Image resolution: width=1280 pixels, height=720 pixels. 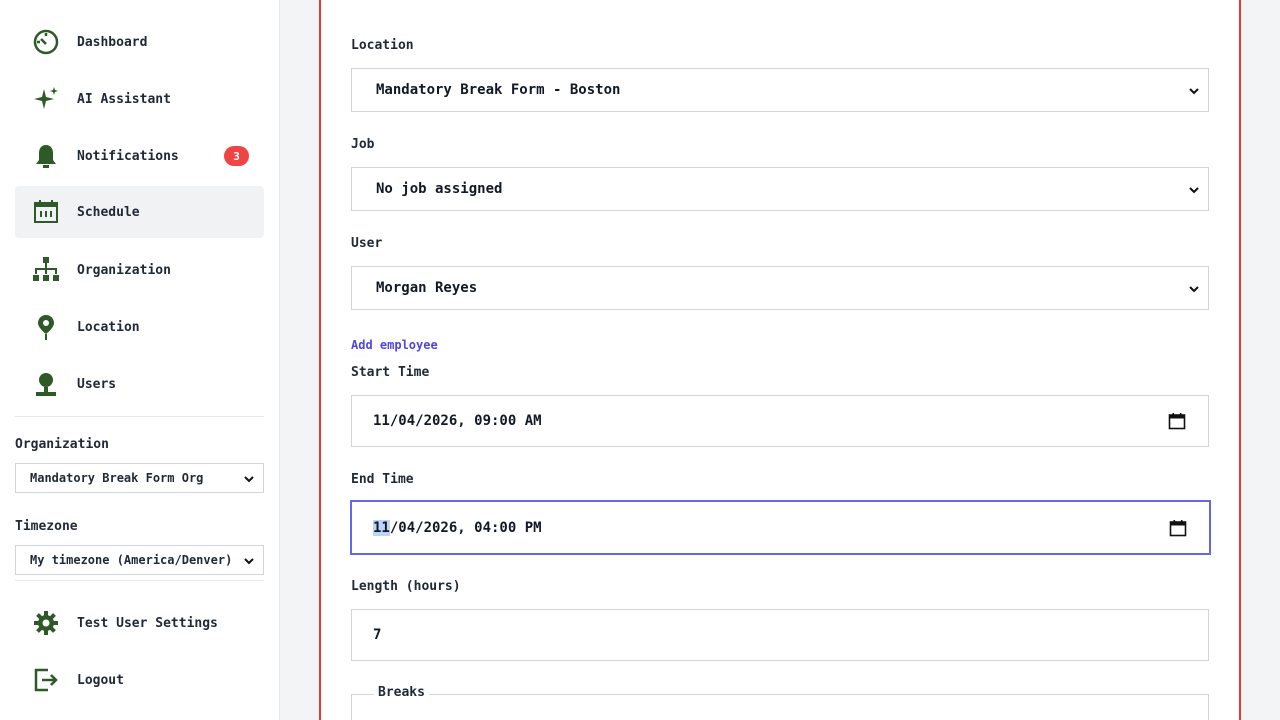 What do you see at coordinates (382, 479) in the screenshot?
I see `end-time-label: End Time` at bounding box center [382, 479].